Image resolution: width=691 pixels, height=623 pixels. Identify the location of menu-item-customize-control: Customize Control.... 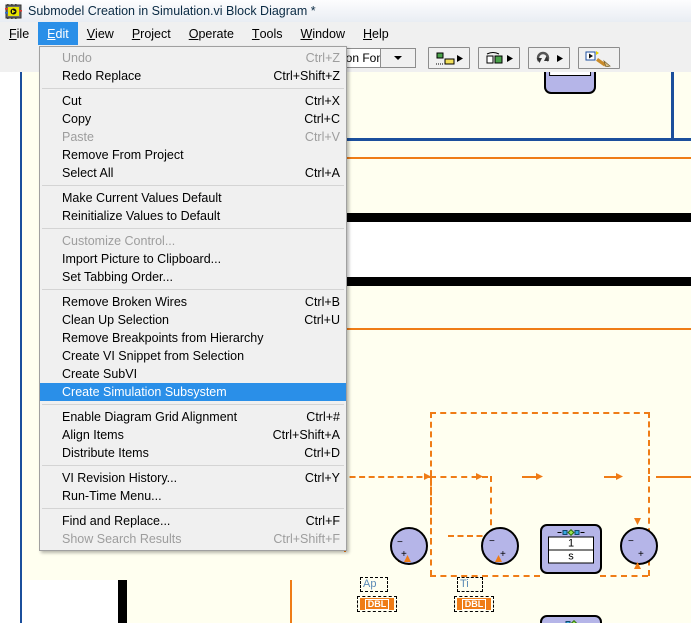
(193, 241).